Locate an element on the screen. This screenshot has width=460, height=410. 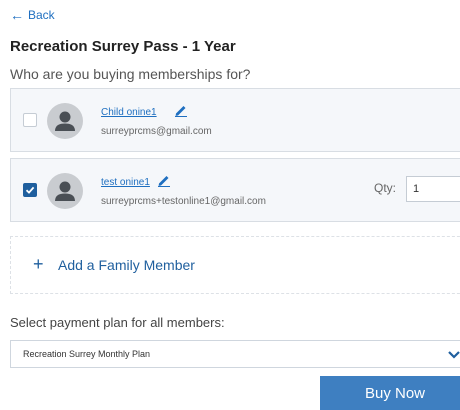
add-family-member-label: Add a Family Member is located at coordinates (126, 265).